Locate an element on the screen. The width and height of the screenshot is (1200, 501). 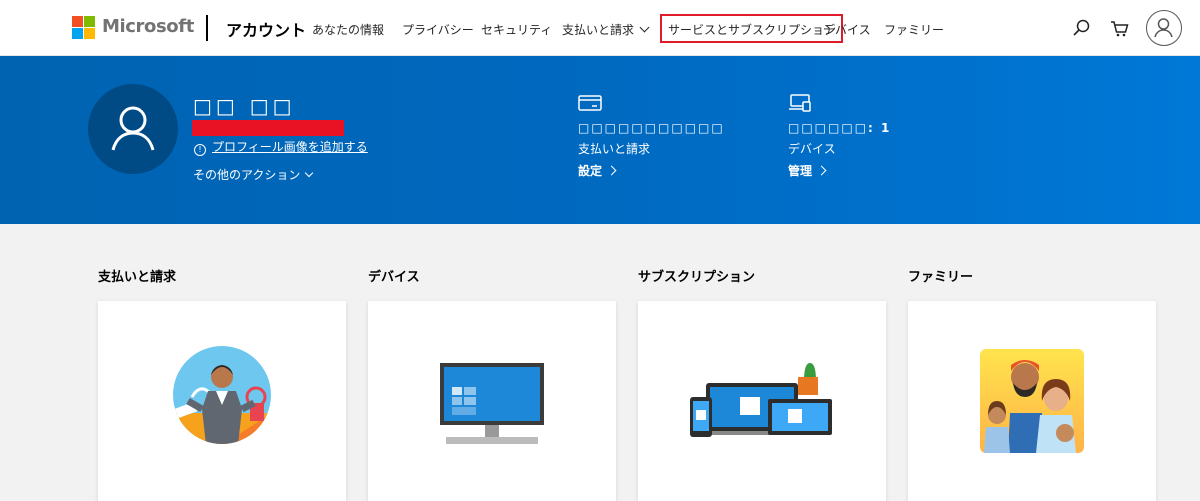
redacted-email is located at coordinates (268, 128).